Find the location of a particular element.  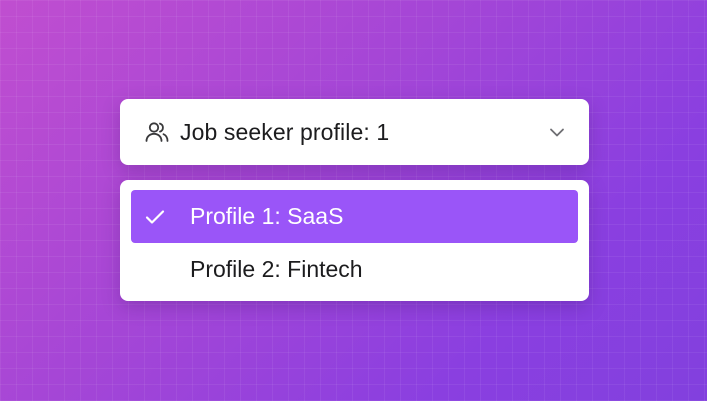

menu-option-label: Profile 1: SaaS is located at coordinates (267, 216).